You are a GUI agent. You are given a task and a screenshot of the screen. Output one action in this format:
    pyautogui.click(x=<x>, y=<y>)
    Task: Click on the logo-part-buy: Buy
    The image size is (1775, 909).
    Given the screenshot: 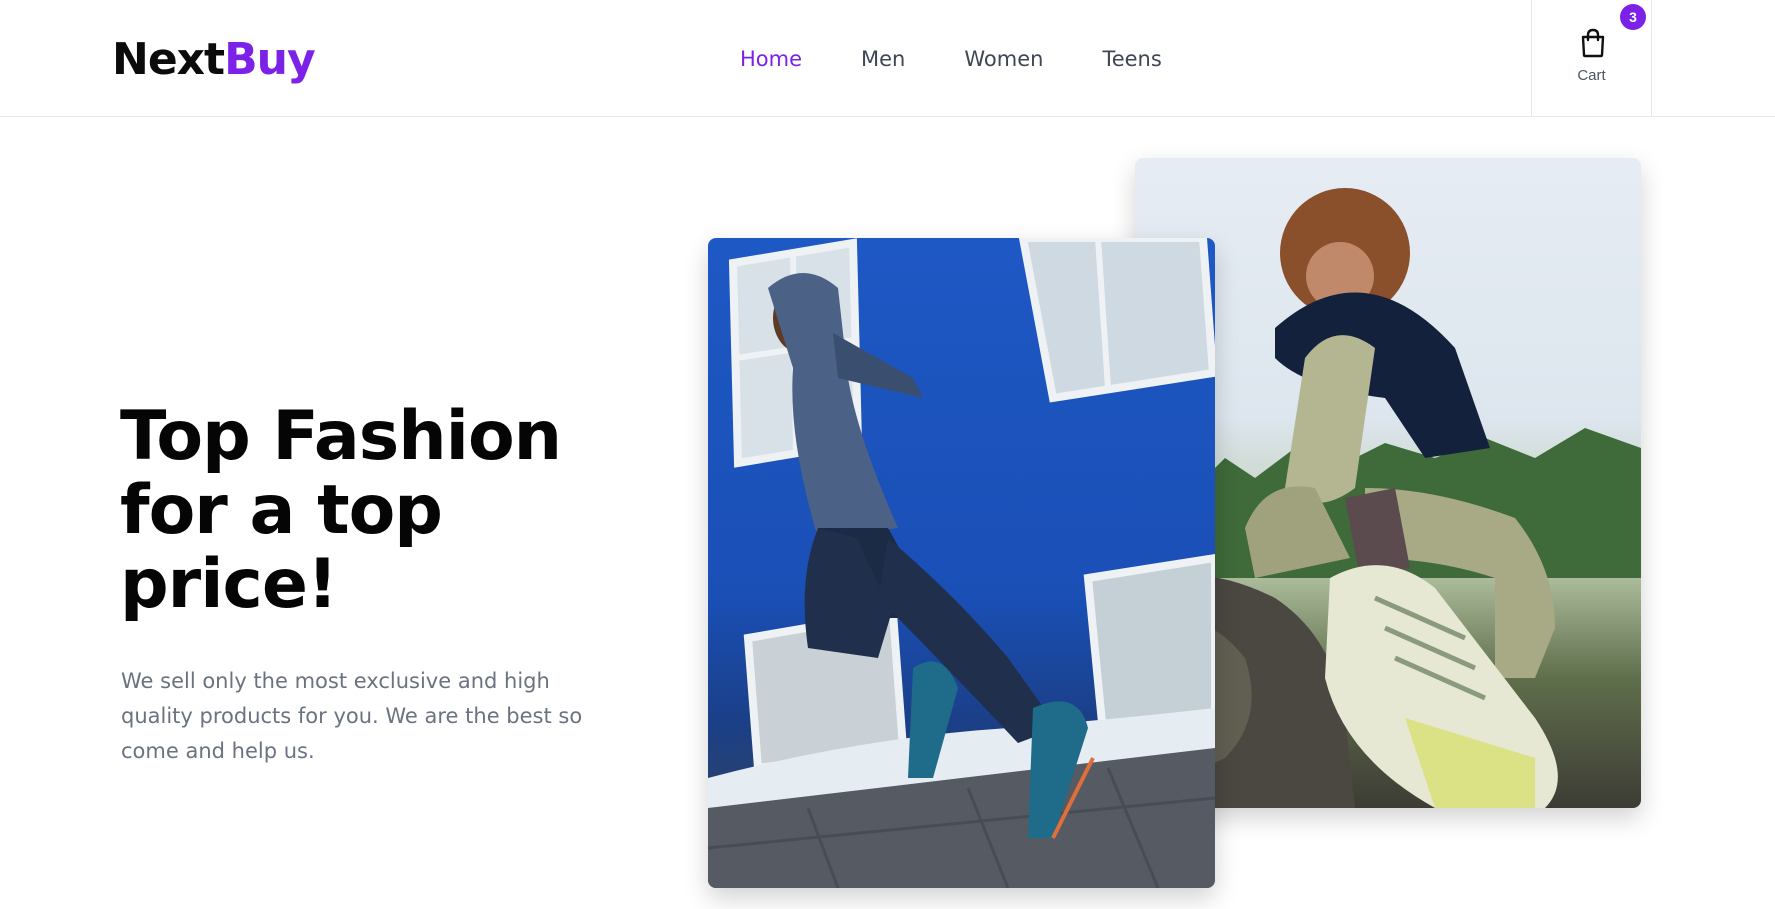 What is the action you would take?
    pyautogui.click(x=270, y=59)
    